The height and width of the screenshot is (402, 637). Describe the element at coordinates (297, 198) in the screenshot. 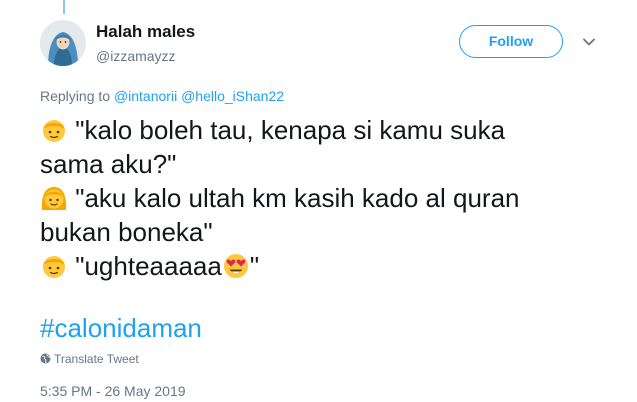

I see `tweet-text: "aku kalo ultah km kasih kado al quran` at that location.